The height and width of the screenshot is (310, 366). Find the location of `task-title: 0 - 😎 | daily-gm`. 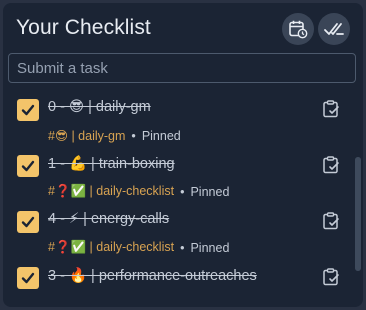

task-title: 0 - 😎 | daily-gm is located at coordinates (99, 107).